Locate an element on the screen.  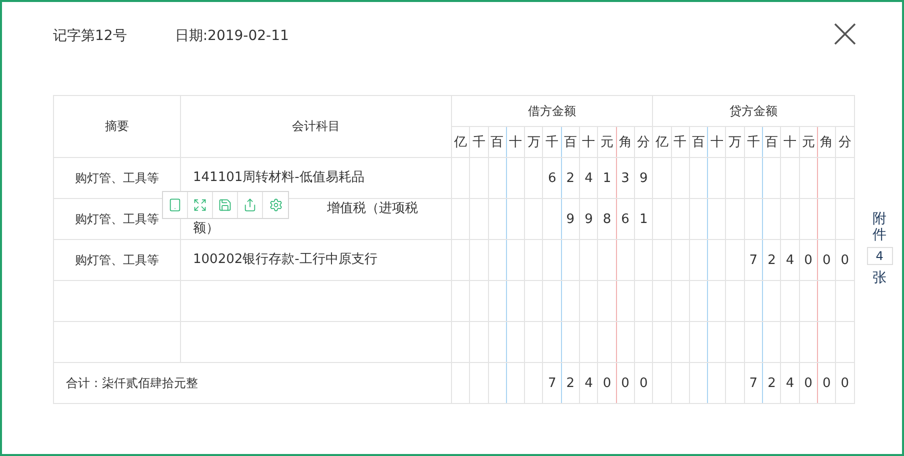
attachment-label: 附件 is located at coordinates (879, 227).